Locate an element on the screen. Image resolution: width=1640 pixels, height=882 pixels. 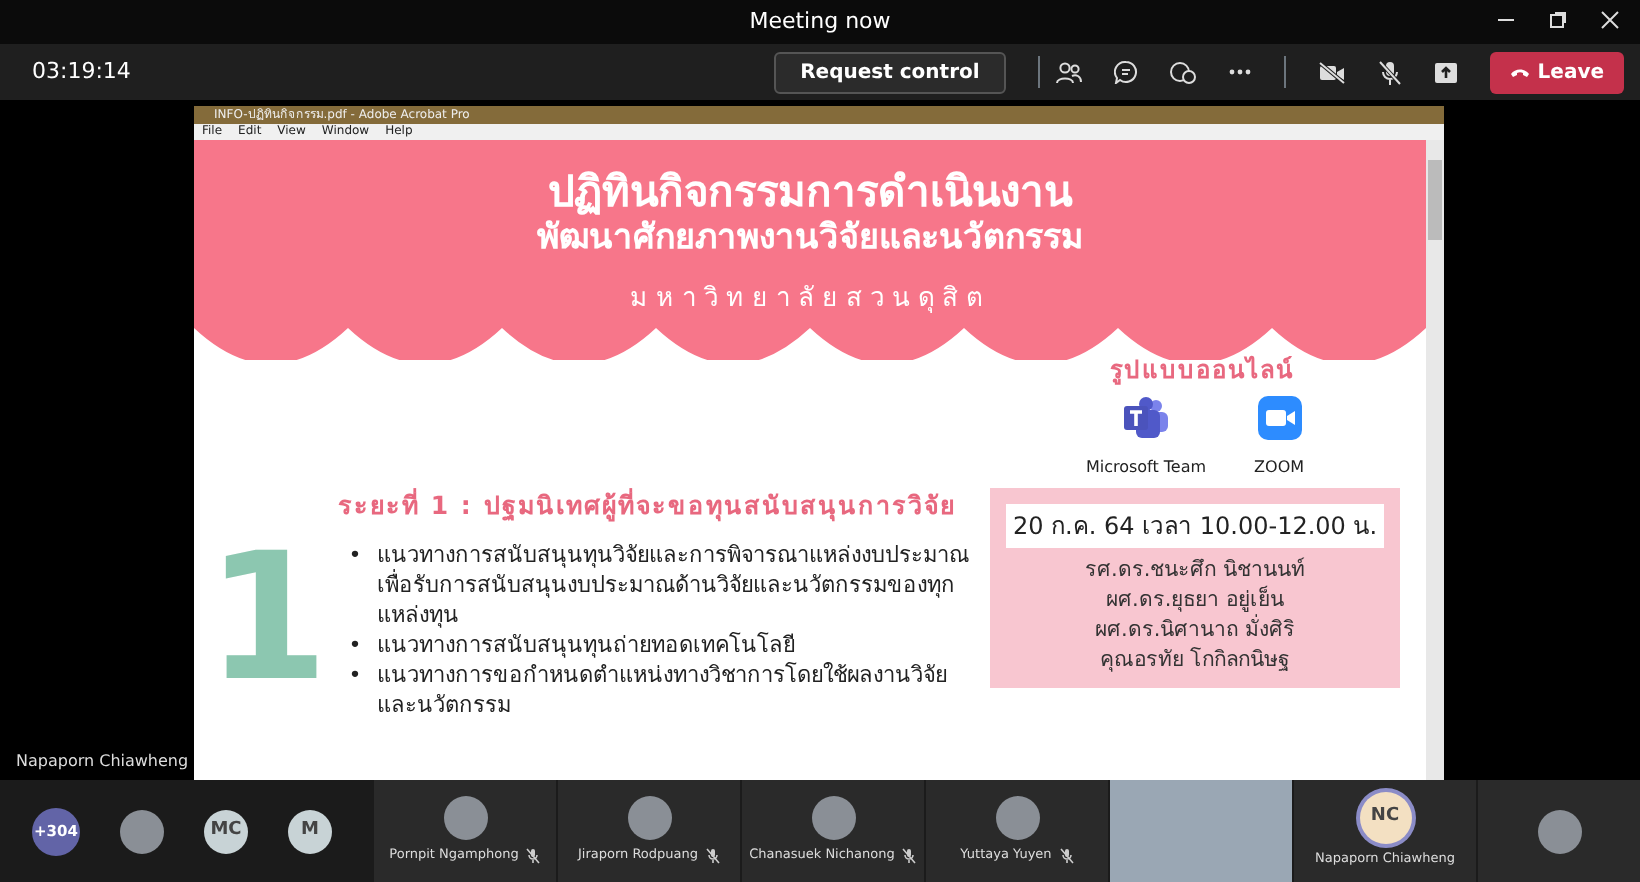
speaker-name: ผศ.ดร.นิศานาถ มั่งศิริ is located at coordinates (1195, 630).